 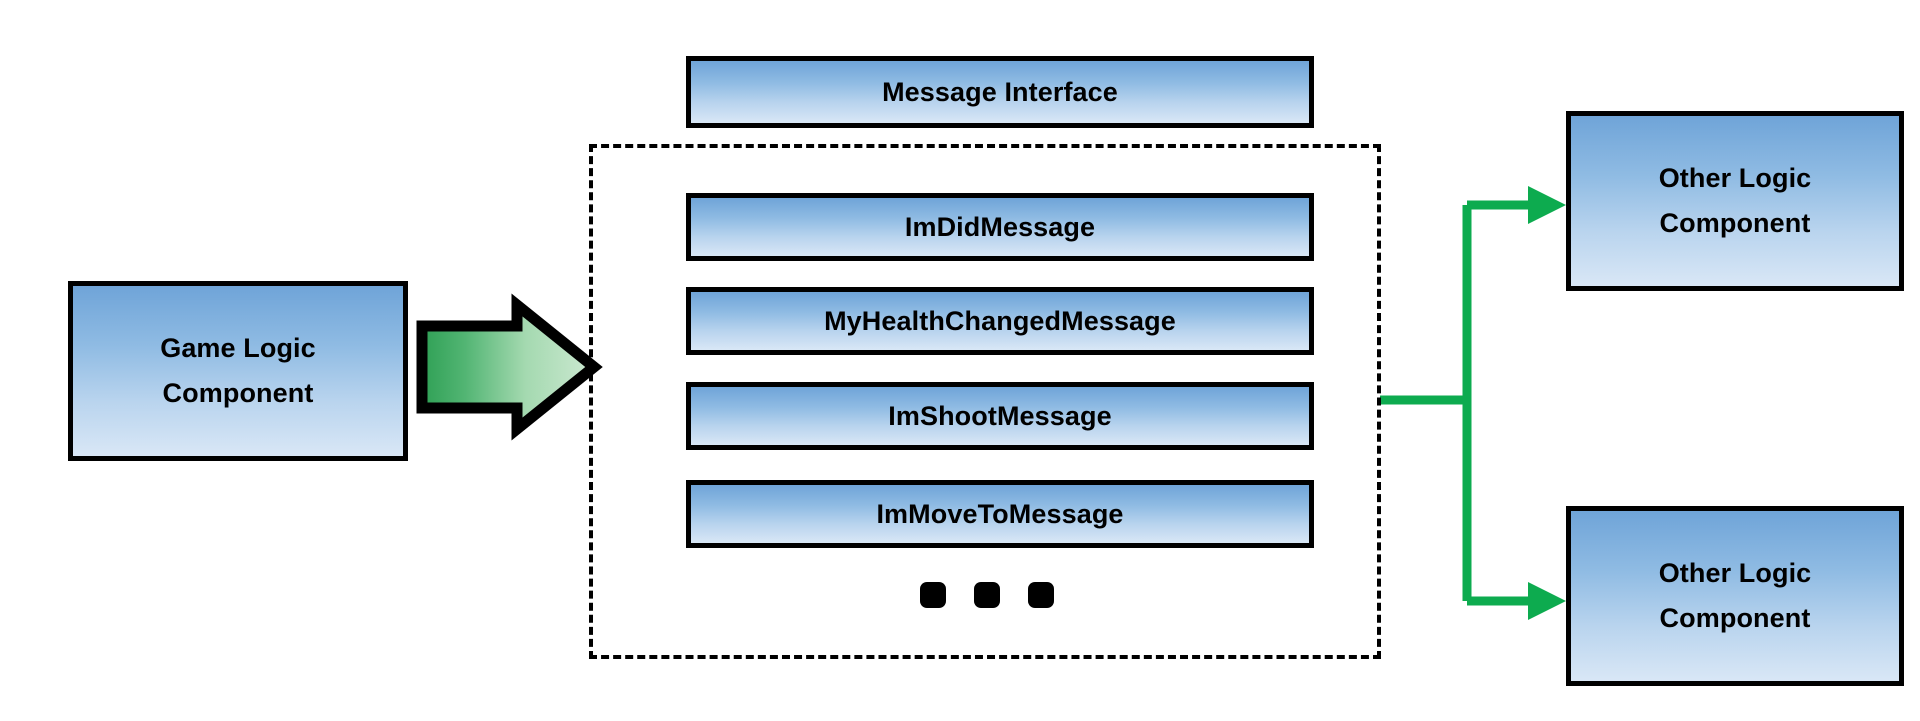 What do you see at coordinates (1547, 601) in the screenshot?
I see `arrowhead-bottom` at bounding box center [1547, 601].